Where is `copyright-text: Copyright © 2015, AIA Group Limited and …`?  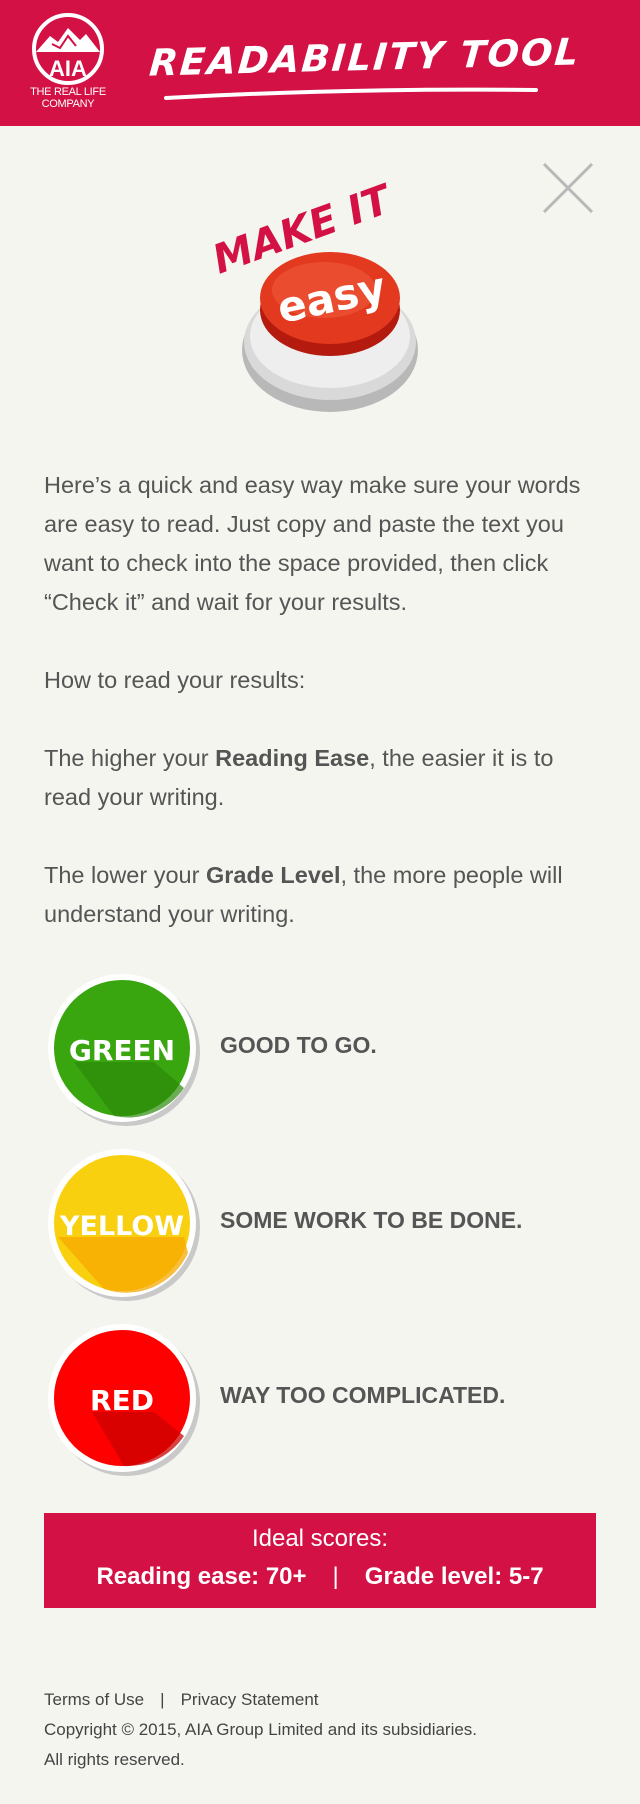 copyright-text: Copyright © 2015, AIA Group Limited and … is located at coordinates (261, 1729).